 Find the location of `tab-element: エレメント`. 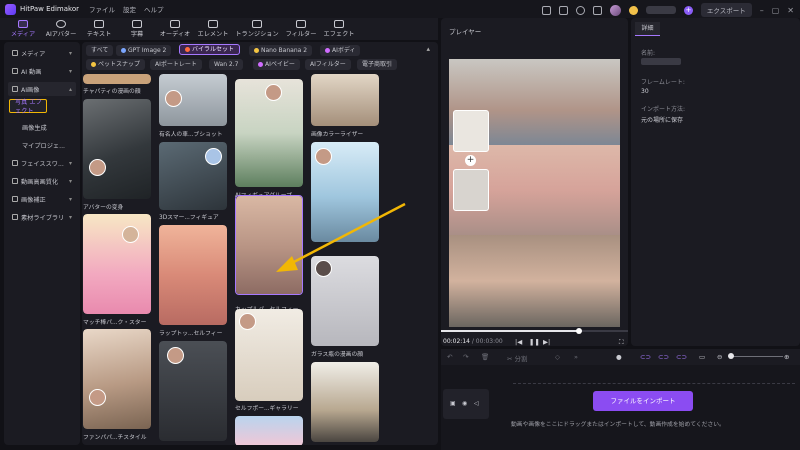

tab-element: エレメント is located at coordinates (213, 30).